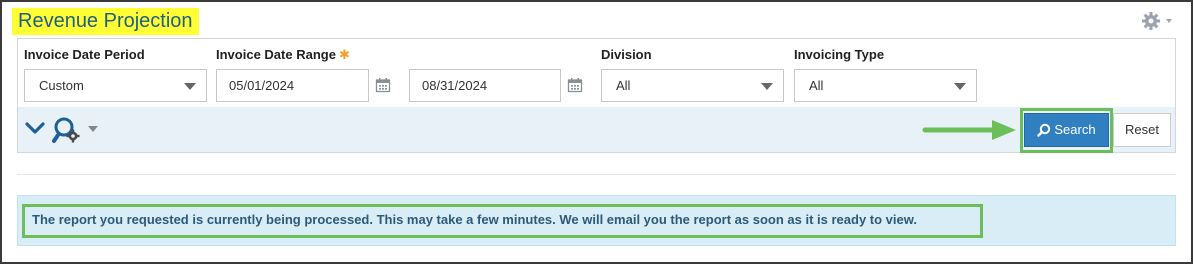 The image size is (1193, 264). I want to click on section-divider, so click(596, 174).